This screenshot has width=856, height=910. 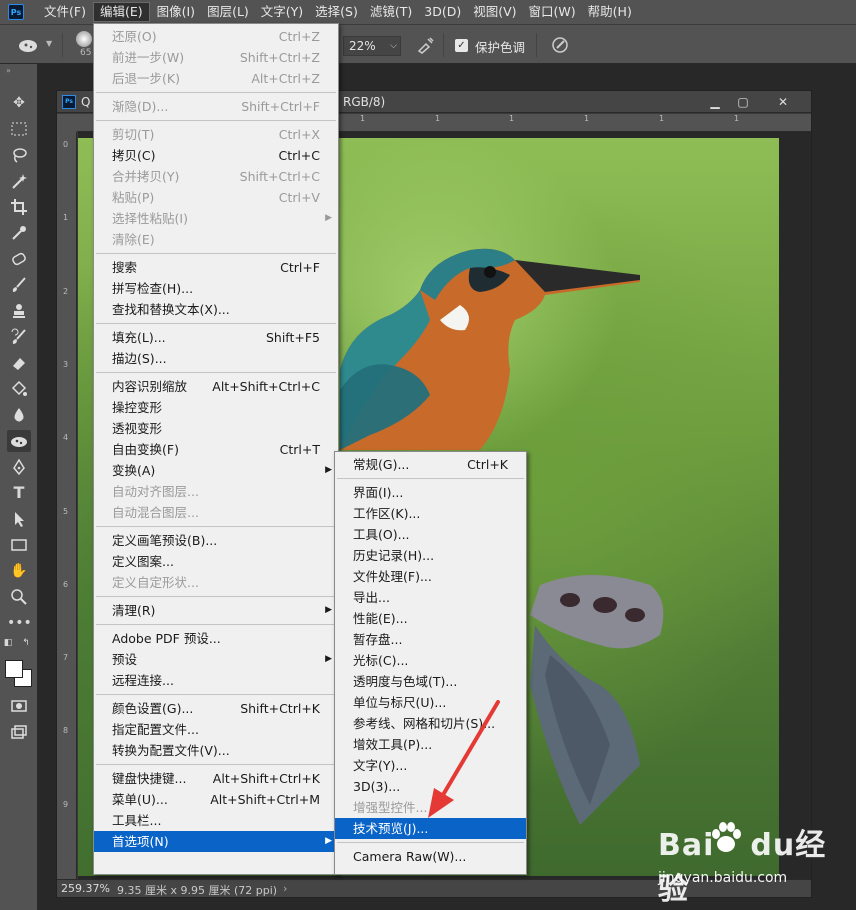 What do you see at coordinates (610, 12) in the screenshot?
I see `menu-help: 帮助(H)` at bounding box center [610, 12].